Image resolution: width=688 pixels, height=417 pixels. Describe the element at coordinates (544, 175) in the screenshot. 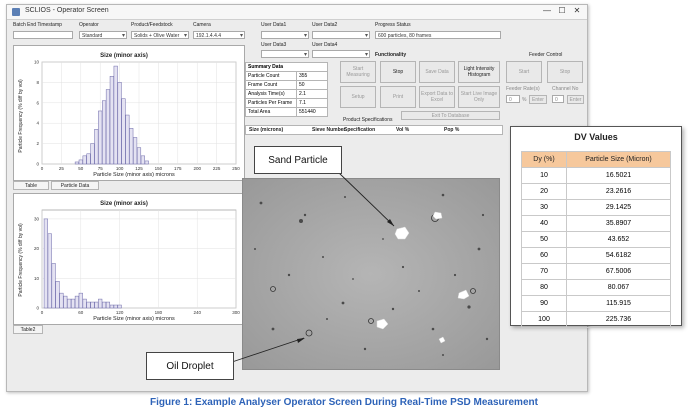

I see `dv-dy-cell: 10` at that location.